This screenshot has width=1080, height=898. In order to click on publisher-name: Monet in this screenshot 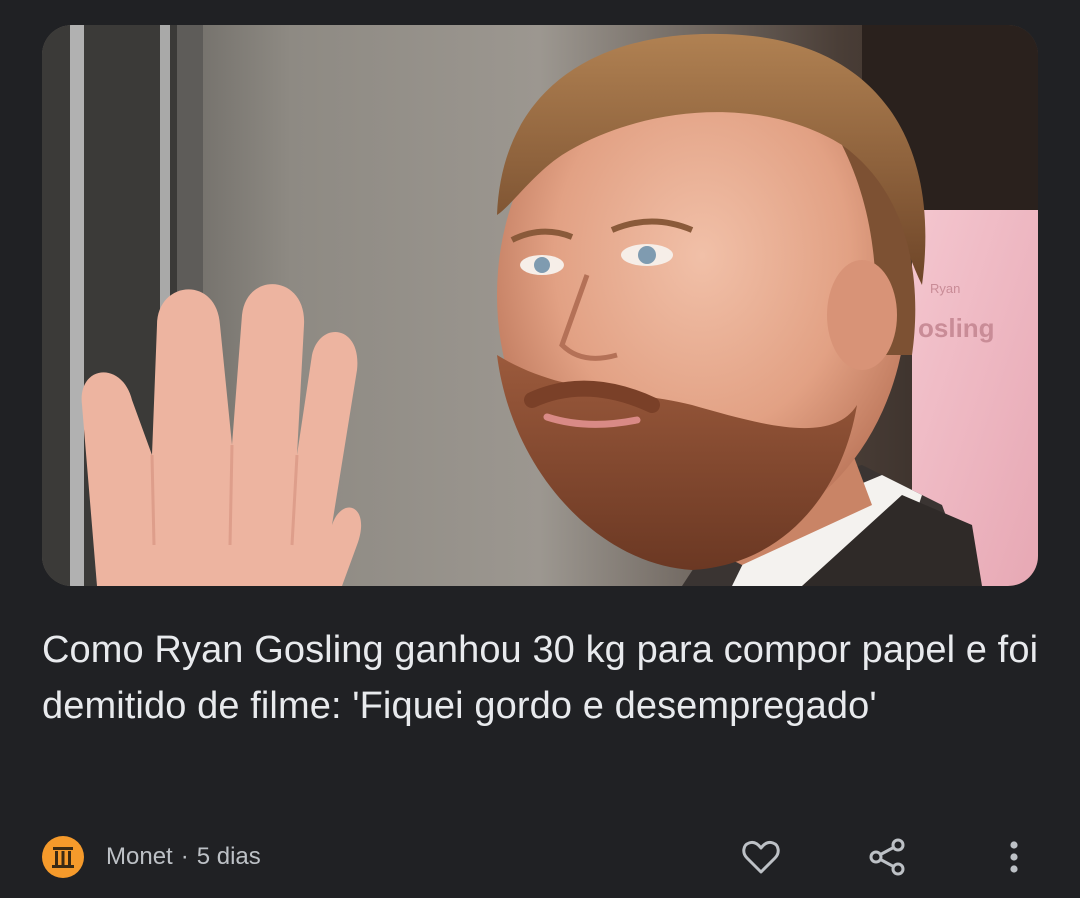, I will do `click(139, 857)`.